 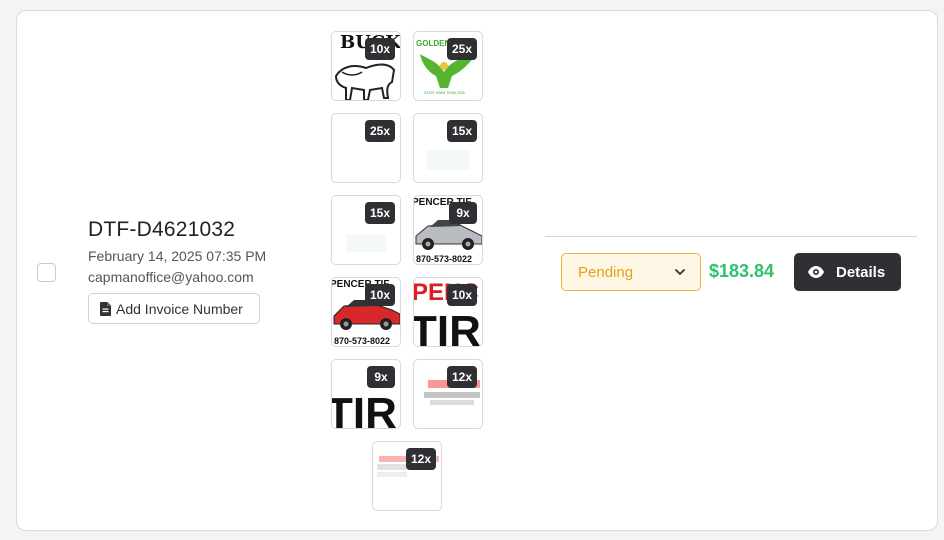 I want to click on design-thumbnail: PENCER TIF 870-573-8022 9x, so click(x=448, y=230).